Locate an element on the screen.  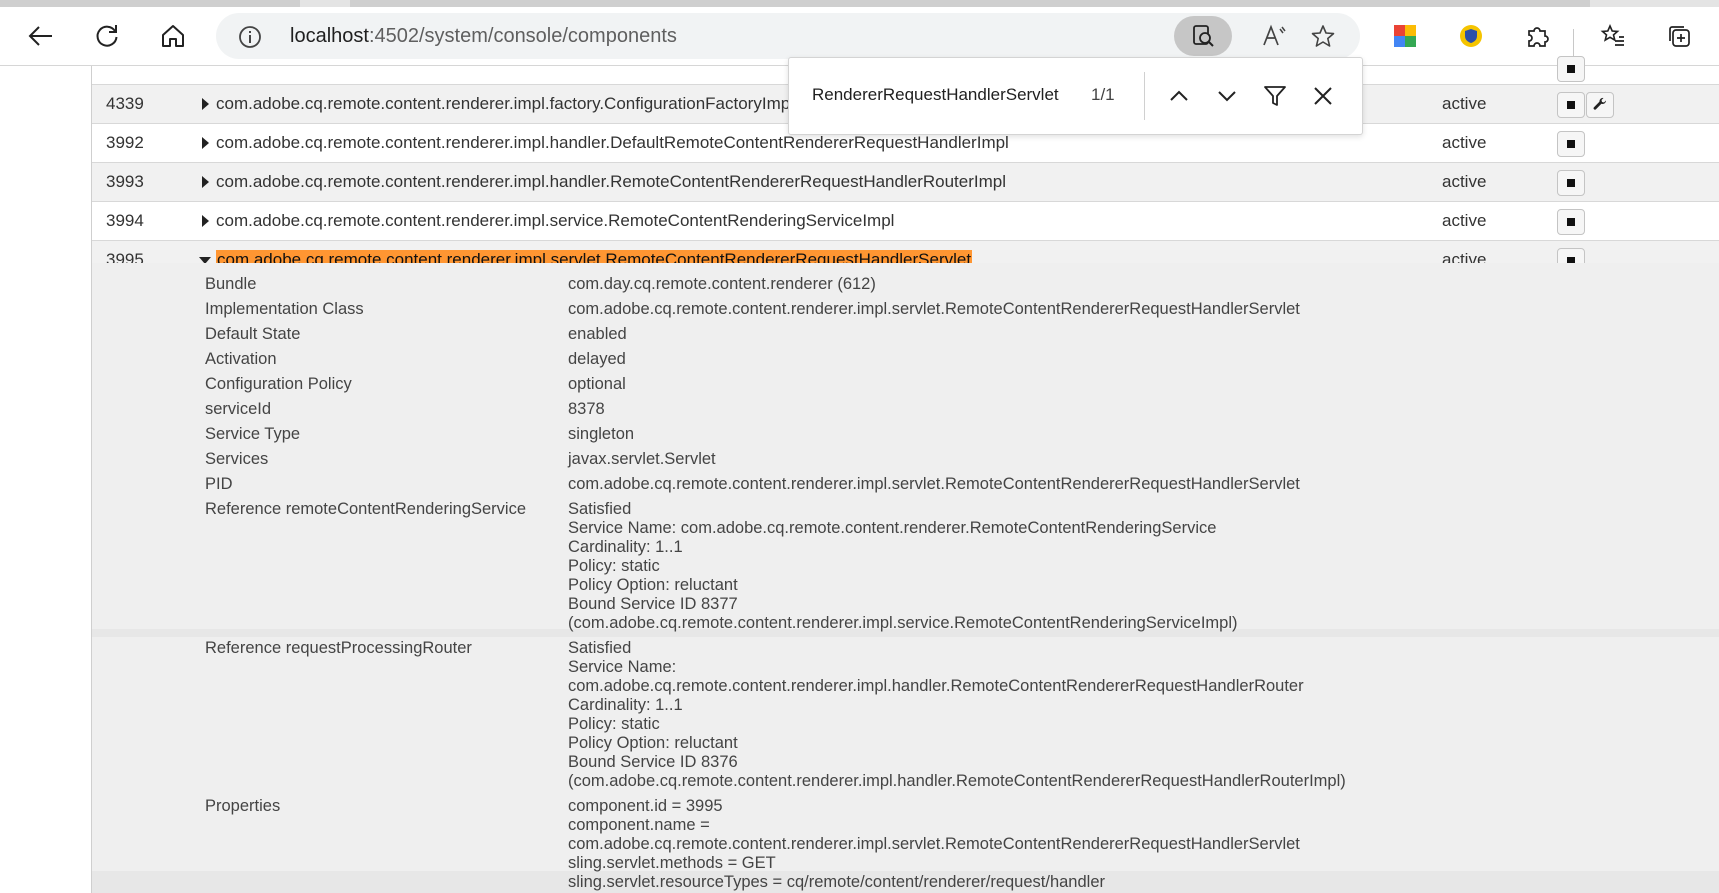
puzzle-piece-icon is located at coordinates (1538, 37).